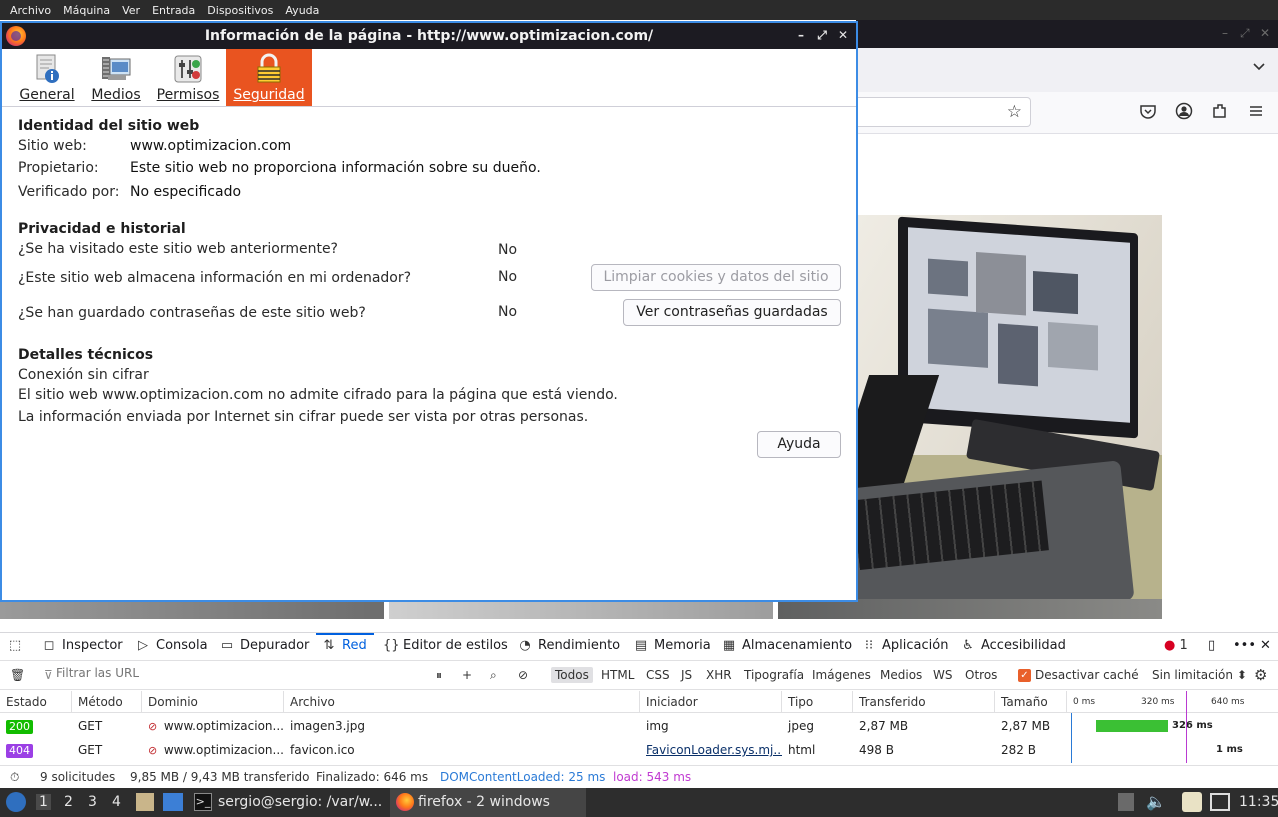  What do you see at coordinates (173, 802) in the screenshot?
I see `desktop-icon` at bounding box center [173, 802].